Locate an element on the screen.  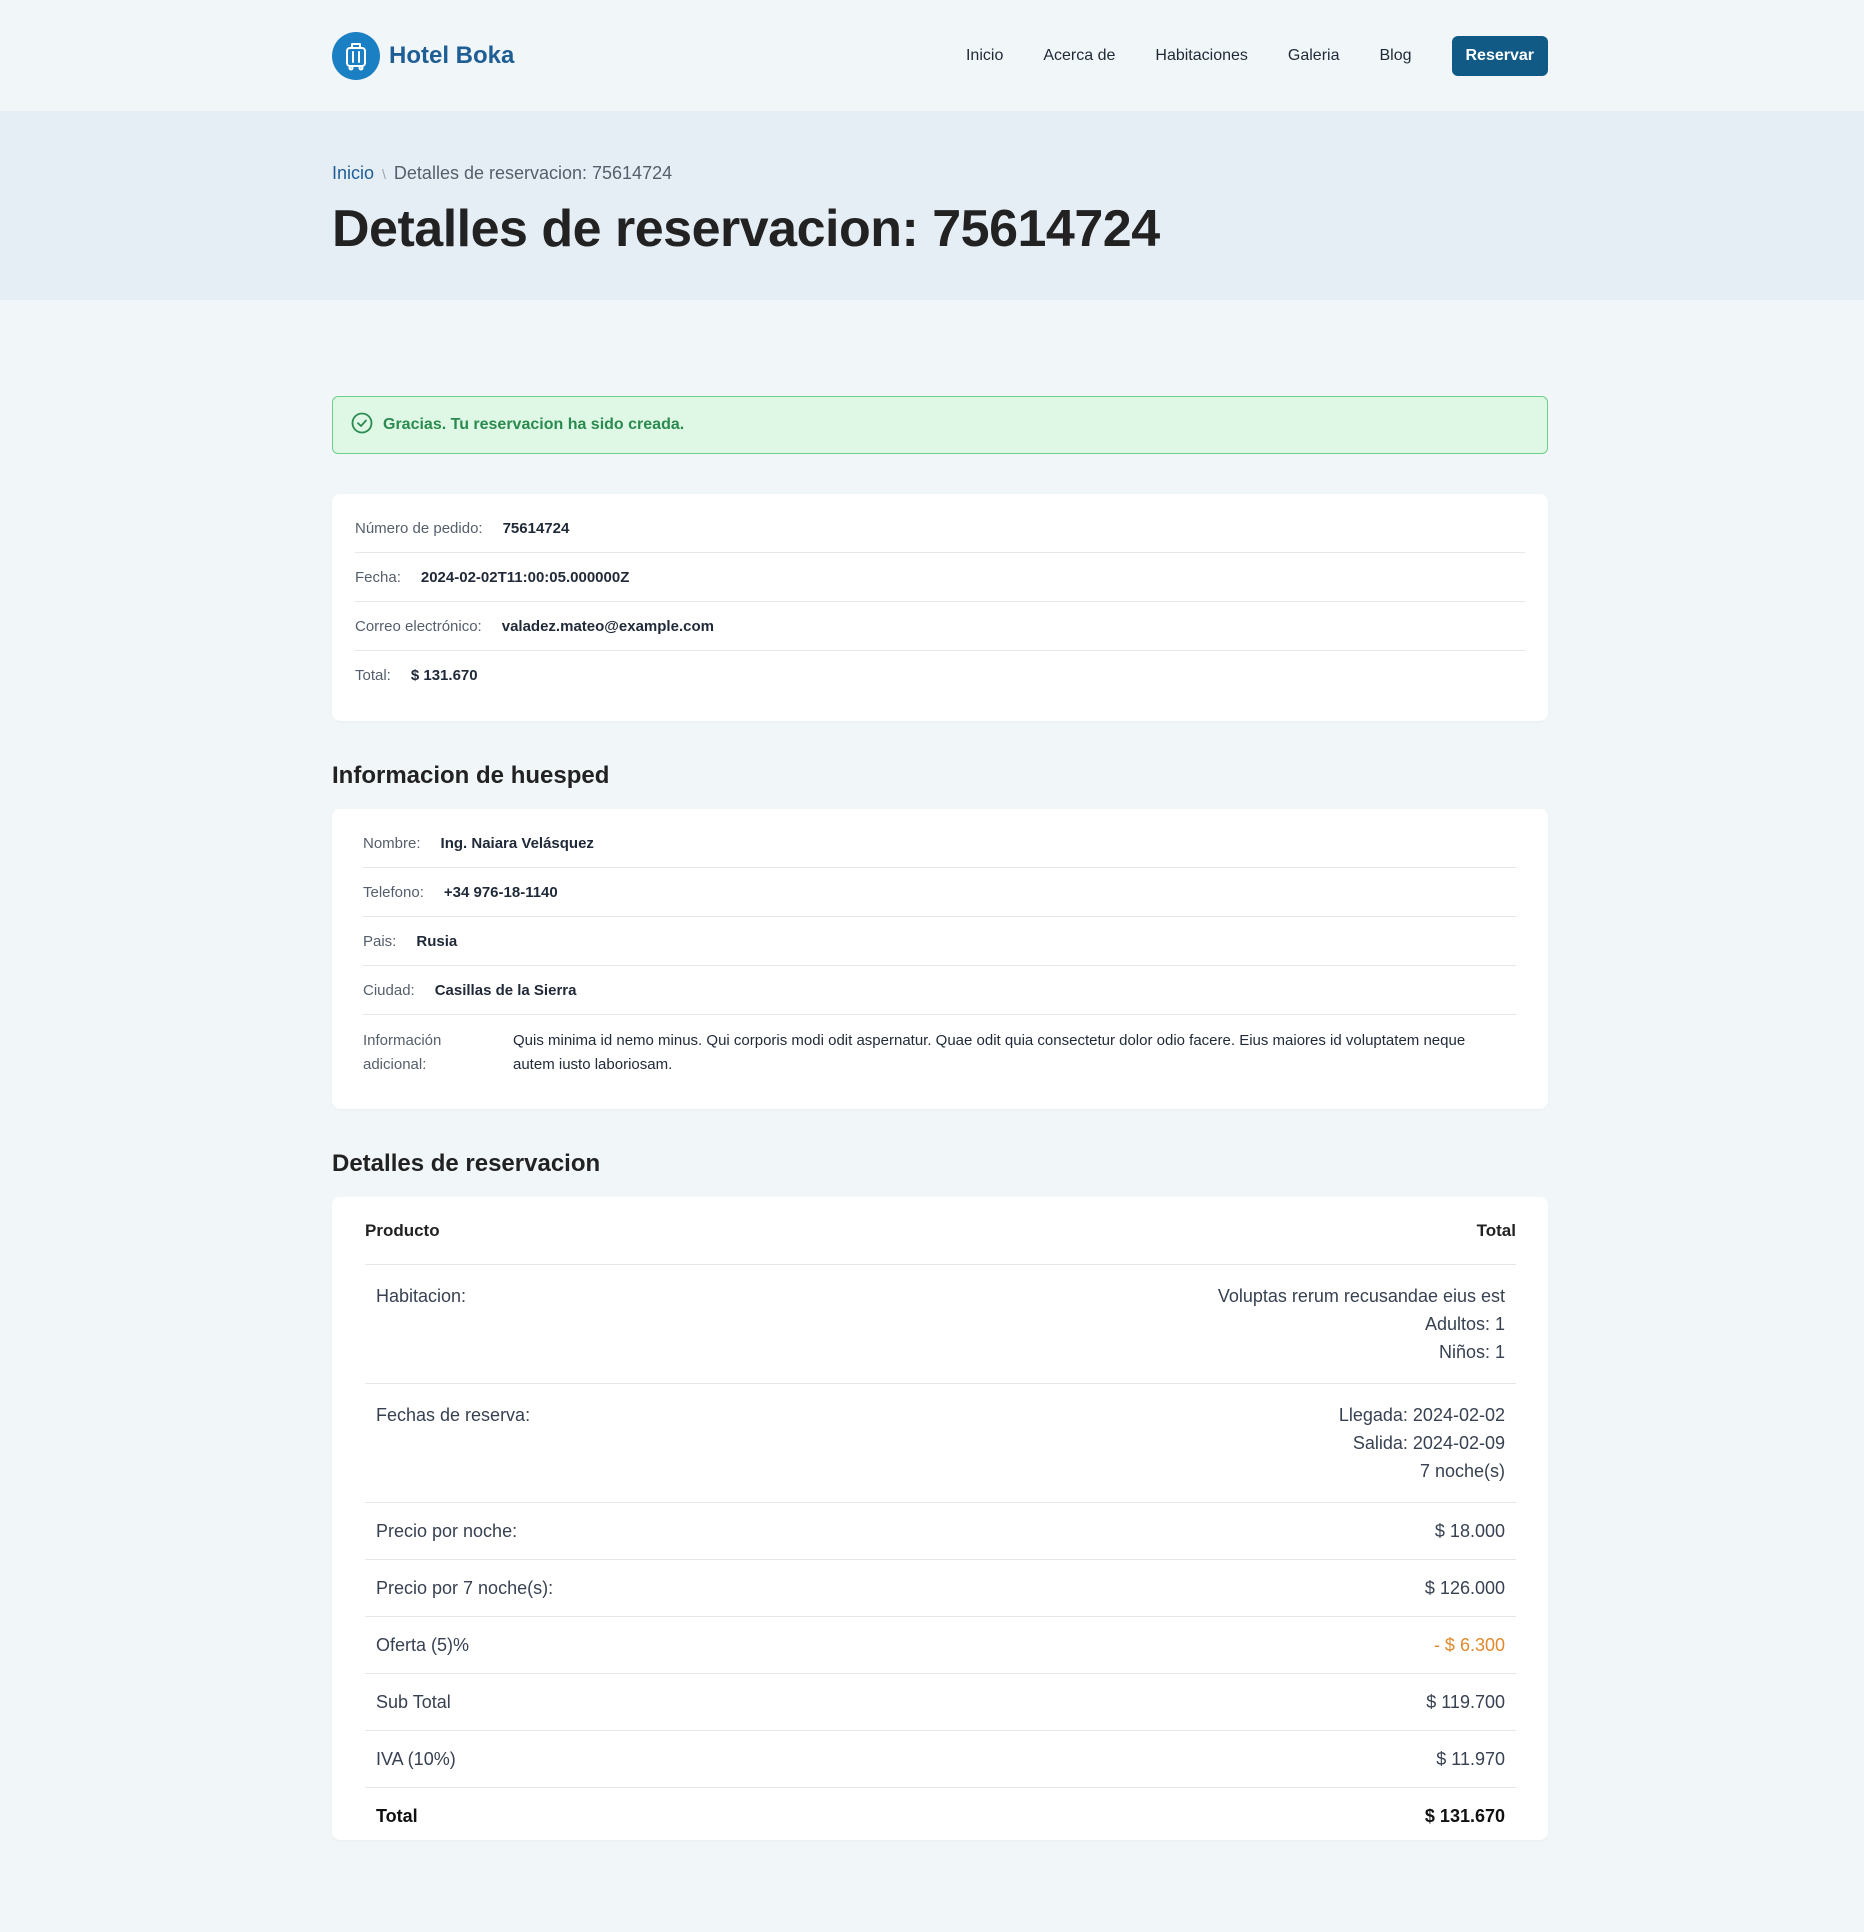
price-total-nights-value: $ 126.000 is located at coordinates (1464, 1587).